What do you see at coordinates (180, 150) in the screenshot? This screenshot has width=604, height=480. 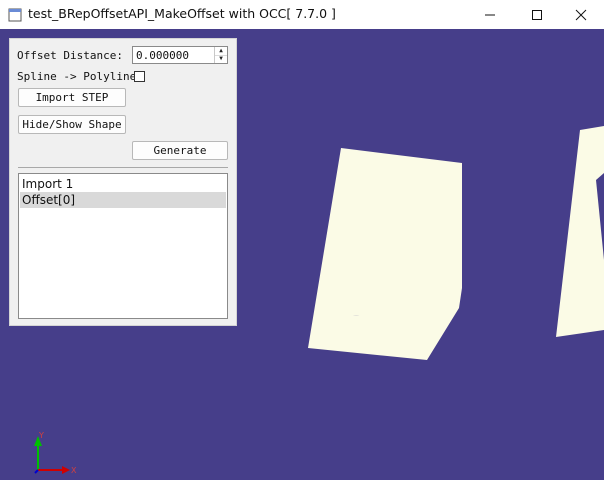 I see `generate-button: Generate` at bounding box center [180, 150].